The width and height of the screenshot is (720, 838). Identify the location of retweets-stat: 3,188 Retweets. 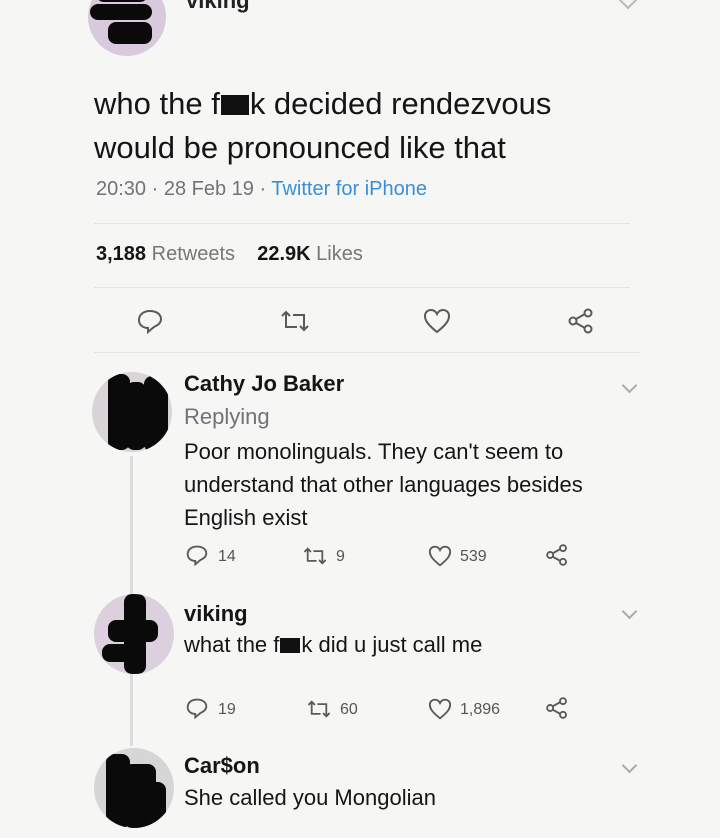
(165, 254).